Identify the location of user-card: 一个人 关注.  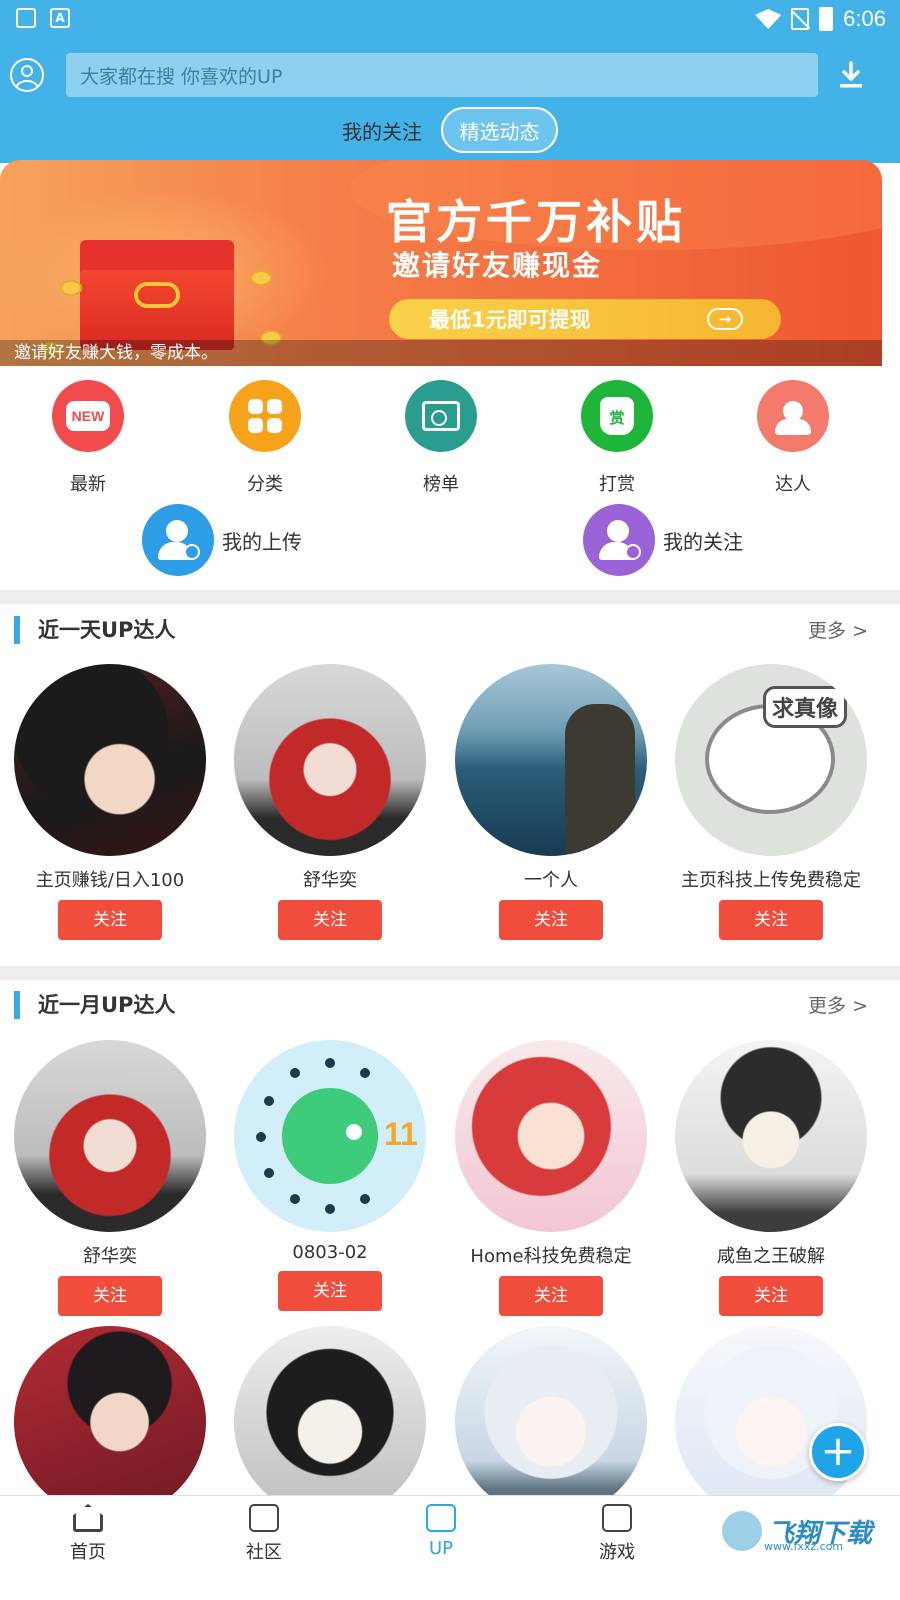
(551, 802).